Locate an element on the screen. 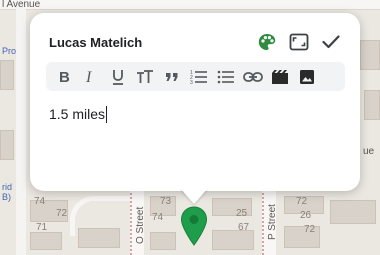  numbered-list-icon: 1 2 3 is located at coordinates (198, 77).